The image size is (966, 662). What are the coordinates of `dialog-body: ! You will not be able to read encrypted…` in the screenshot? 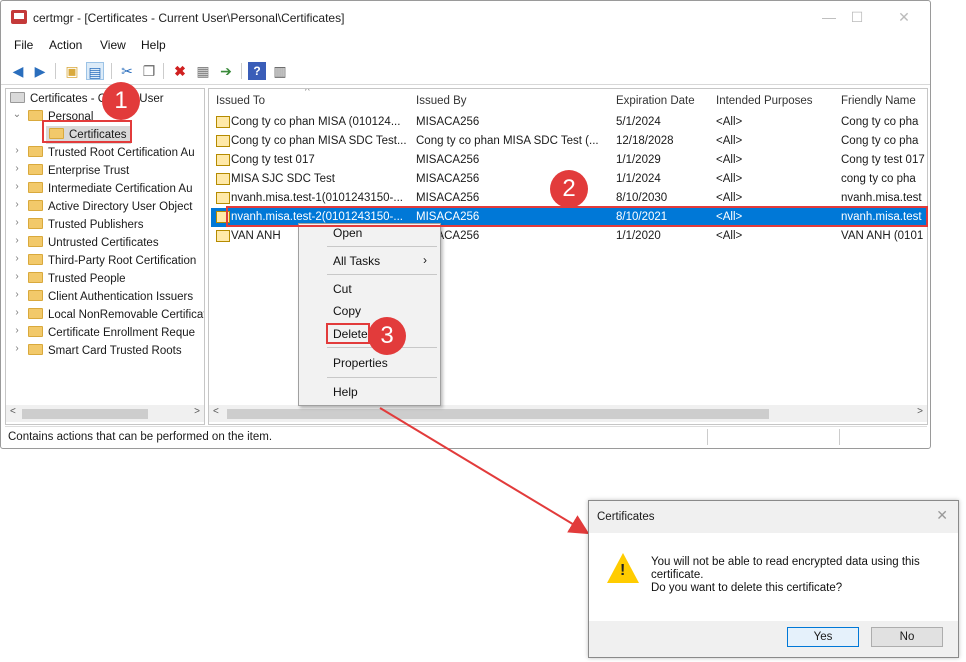 It's located at (773, 577).